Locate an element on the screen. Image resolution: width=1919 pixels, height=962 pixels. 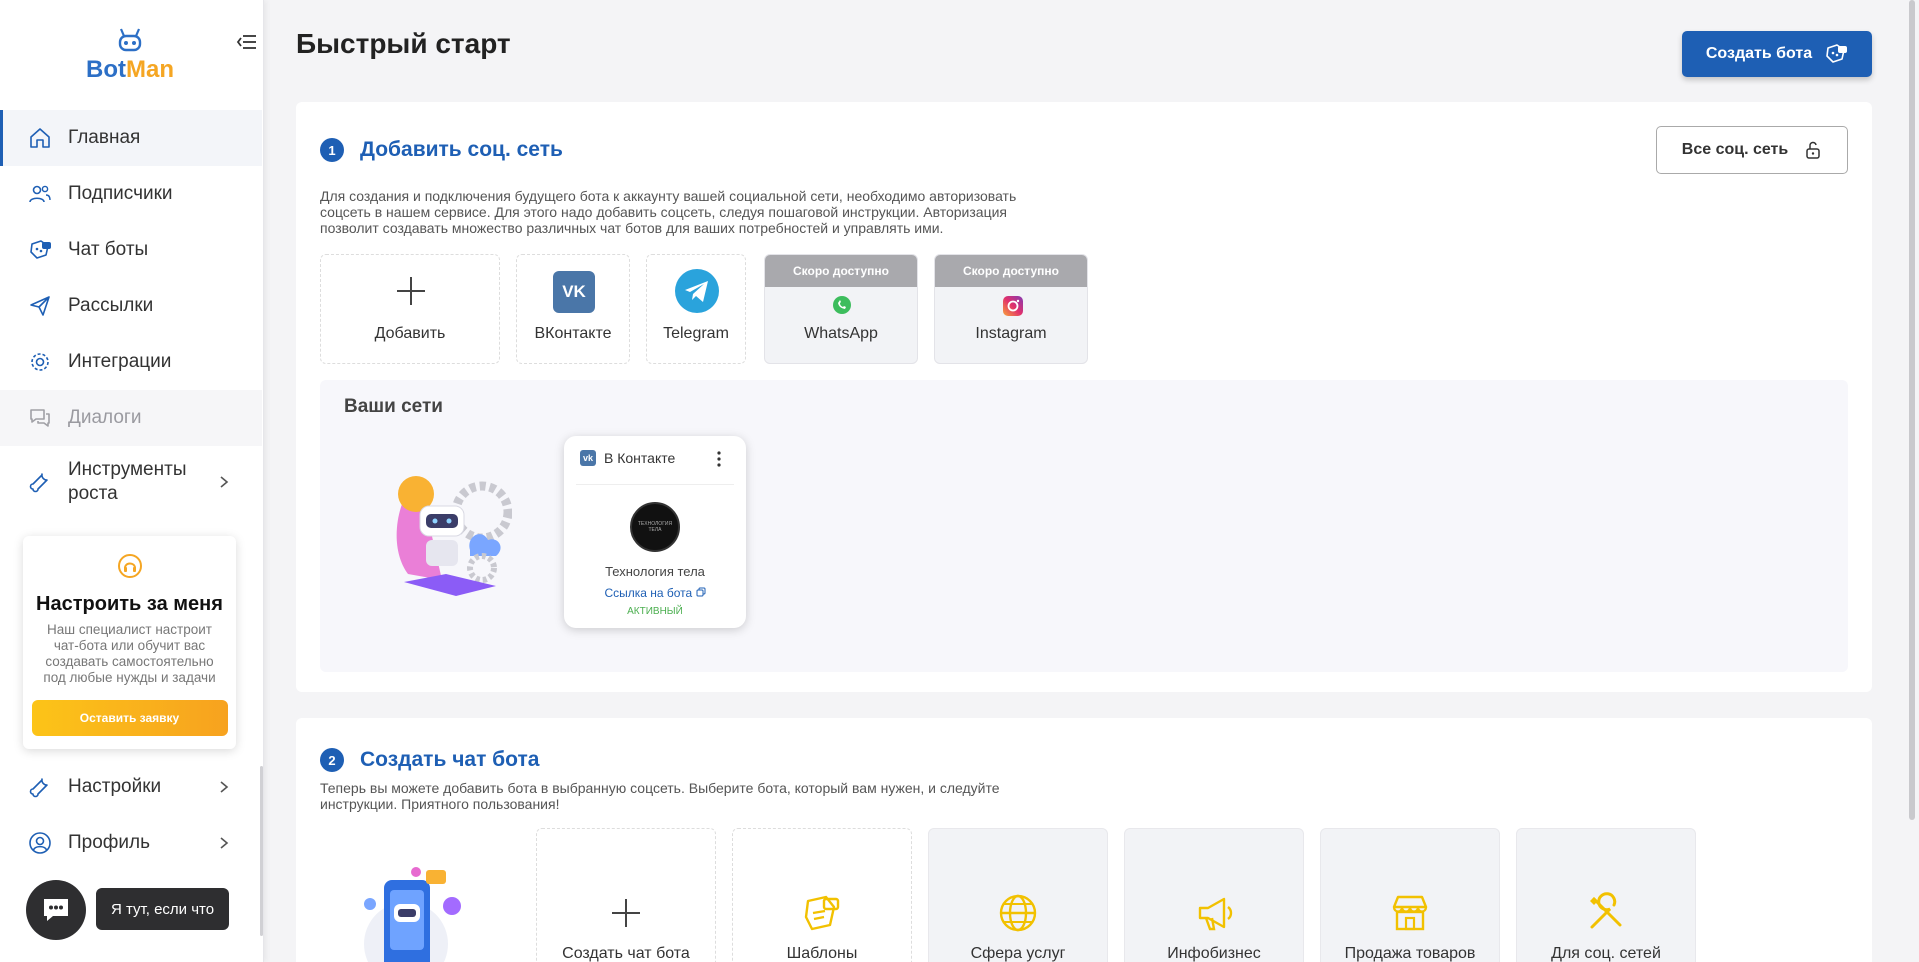
promo-title: Настроить за меня is located at coordinates (129, 604).